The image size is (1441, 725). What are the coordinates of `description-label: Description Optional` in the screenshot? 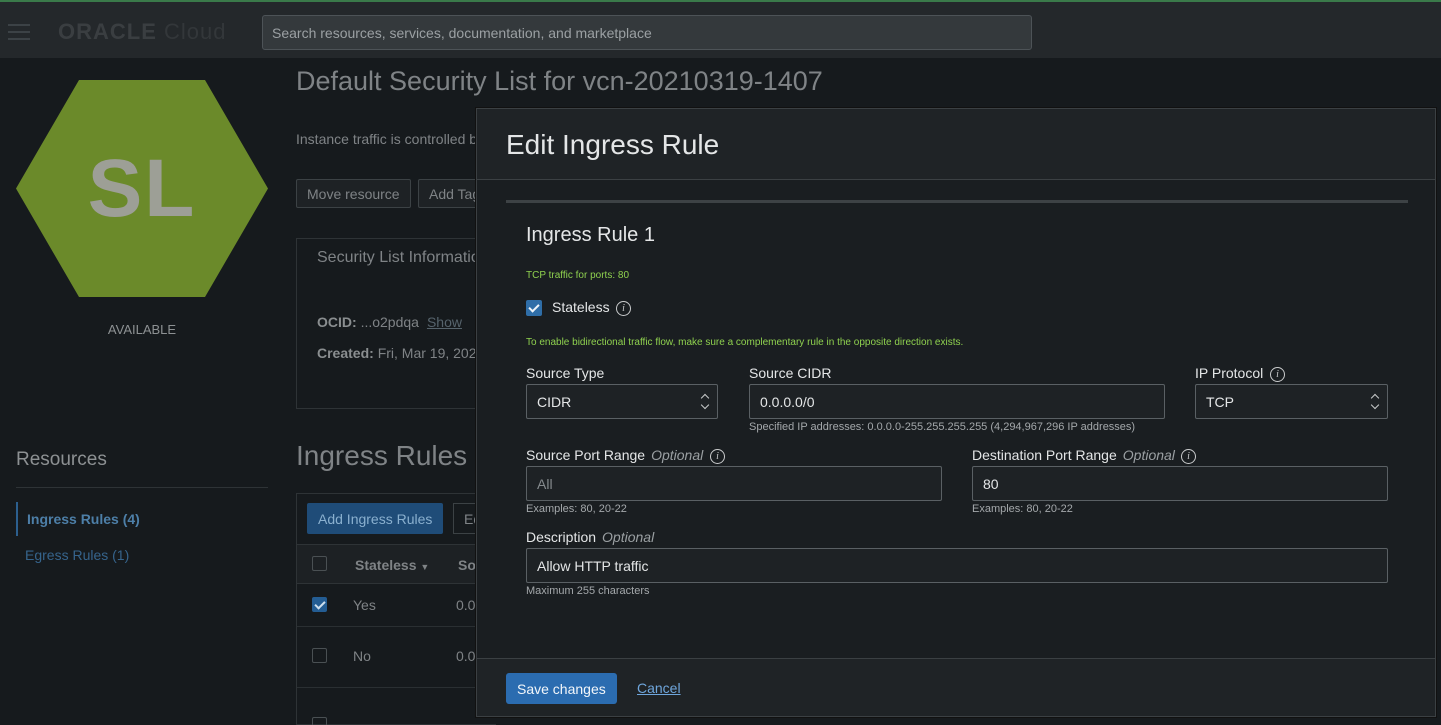 It's located at (590, 537).